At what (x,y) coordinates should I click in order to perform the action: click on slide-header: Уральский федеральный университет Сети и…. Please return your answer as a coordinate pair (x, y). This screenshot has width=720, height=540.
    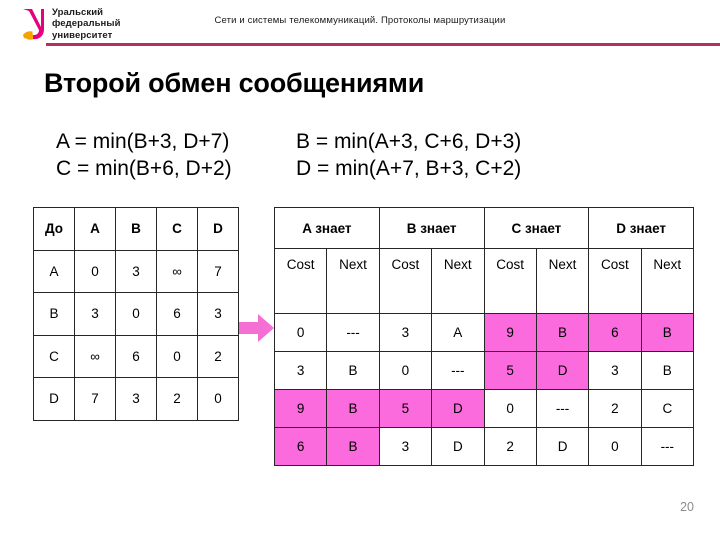
    Looking at the image, I should click on (360, 24).